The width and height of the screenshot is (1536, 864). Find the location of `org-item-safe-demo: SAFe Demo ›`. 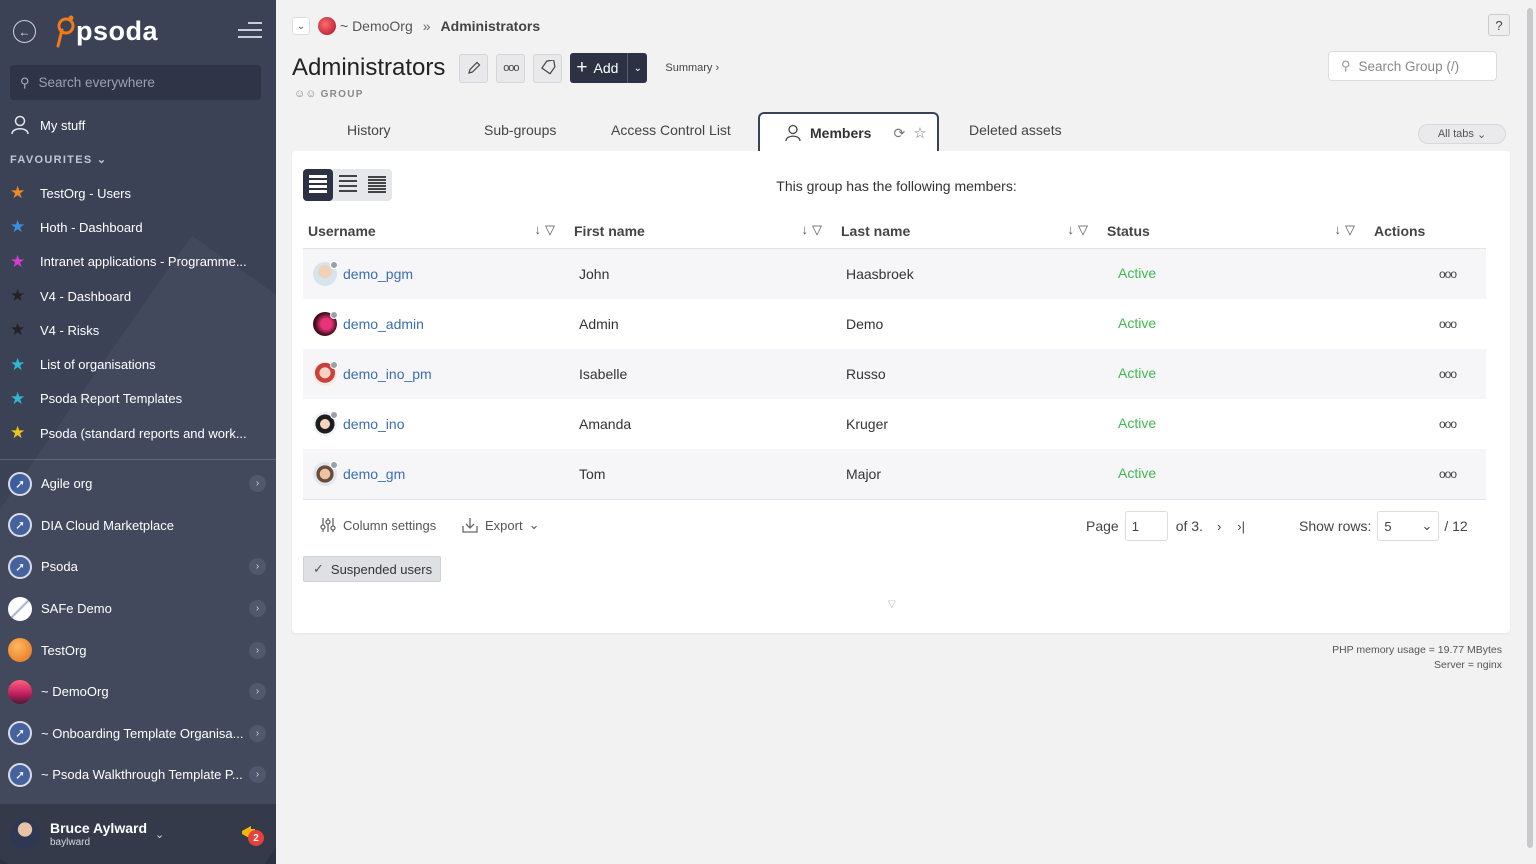

org-item-safe-demo: SAFe Demo › is located at coordinates (139, 609).